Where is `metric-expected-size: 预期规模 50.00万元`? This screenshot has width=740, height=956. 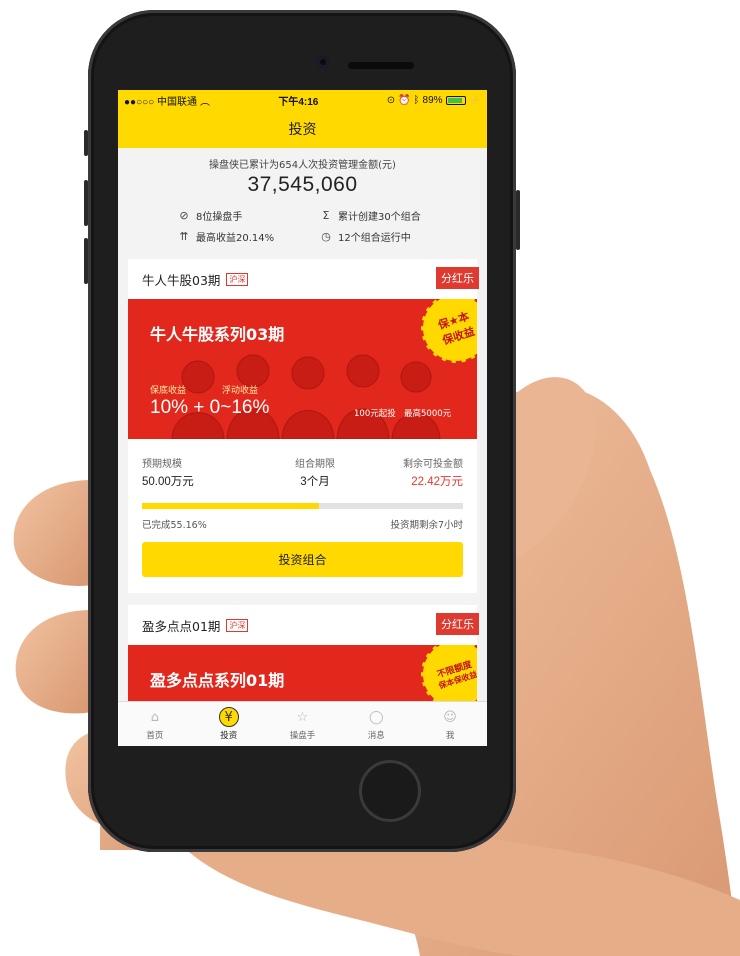 metric-expected-size: 预期规模 50.00万元 is located at coordinates (168, 473).